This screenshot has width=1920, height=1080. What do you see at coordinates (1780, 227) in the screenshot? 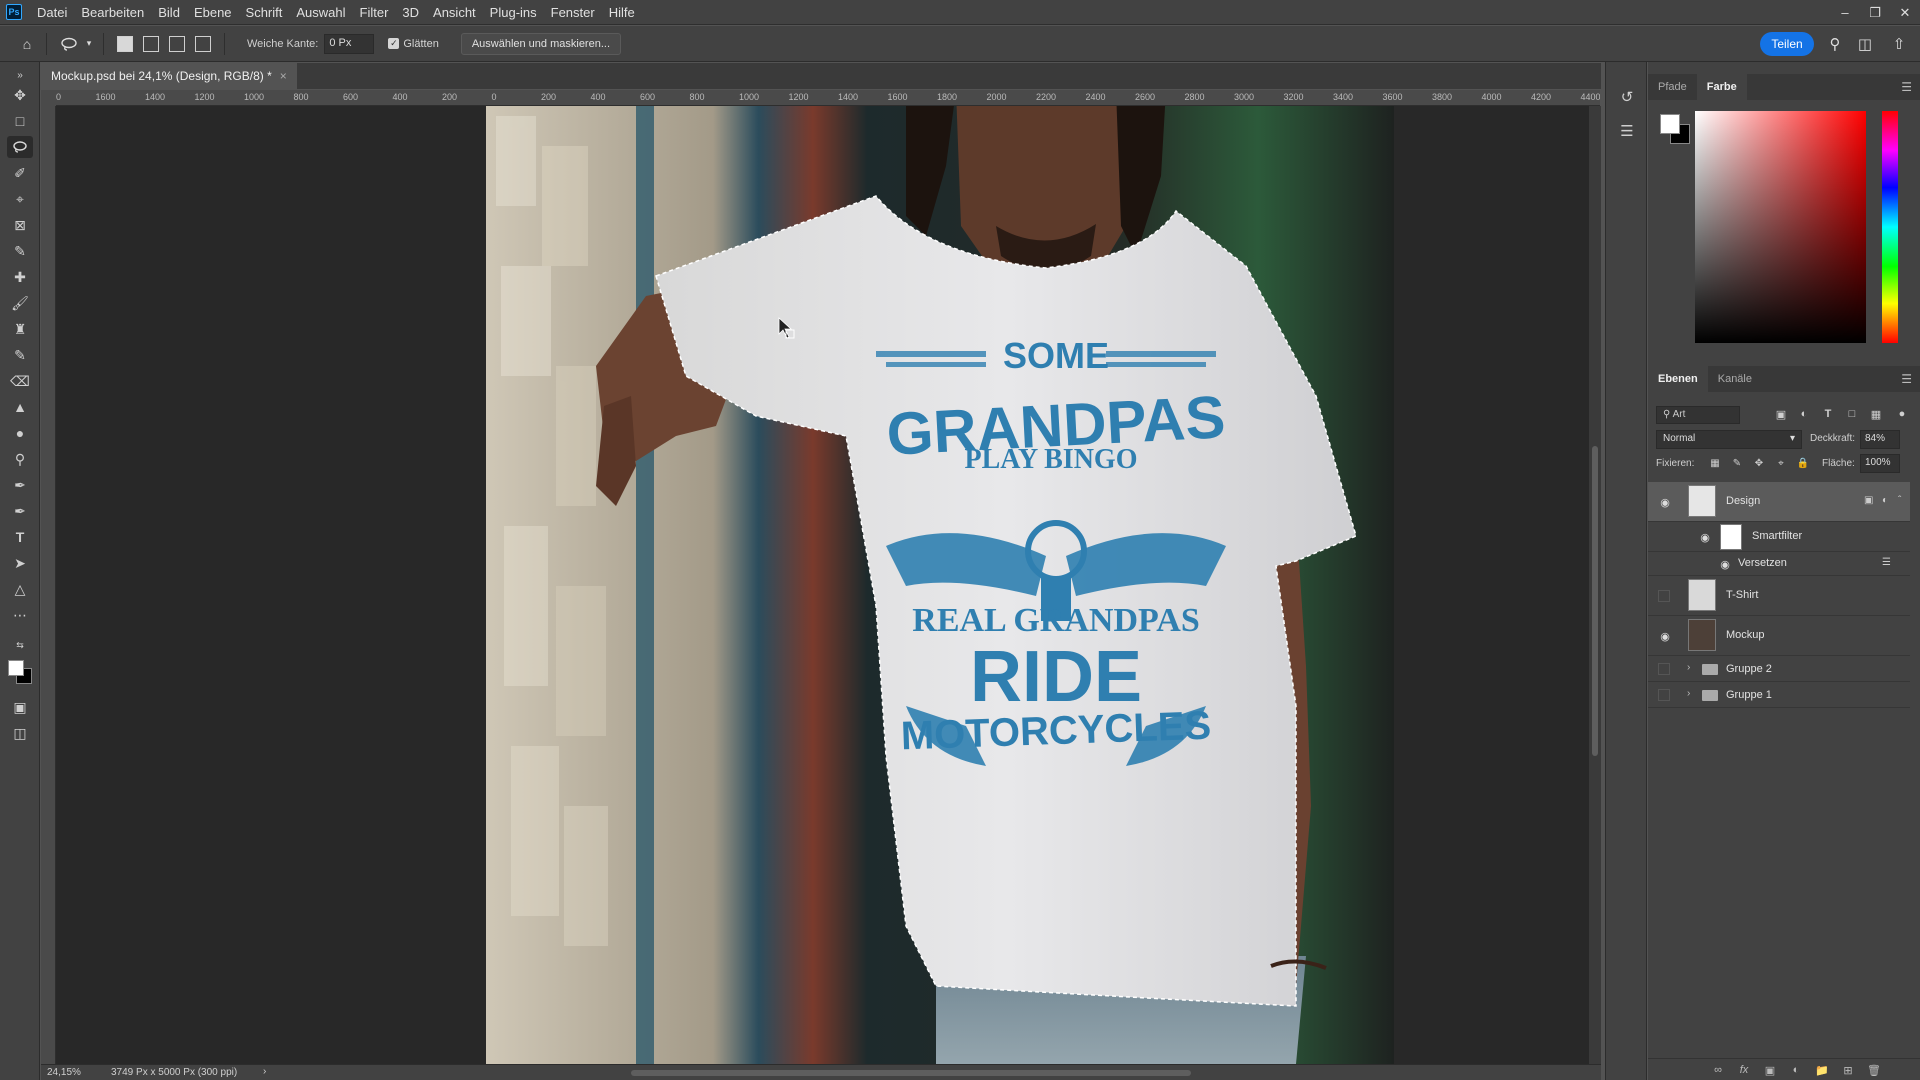
I see `color-picker-field` at bounding box center [1780, 227].